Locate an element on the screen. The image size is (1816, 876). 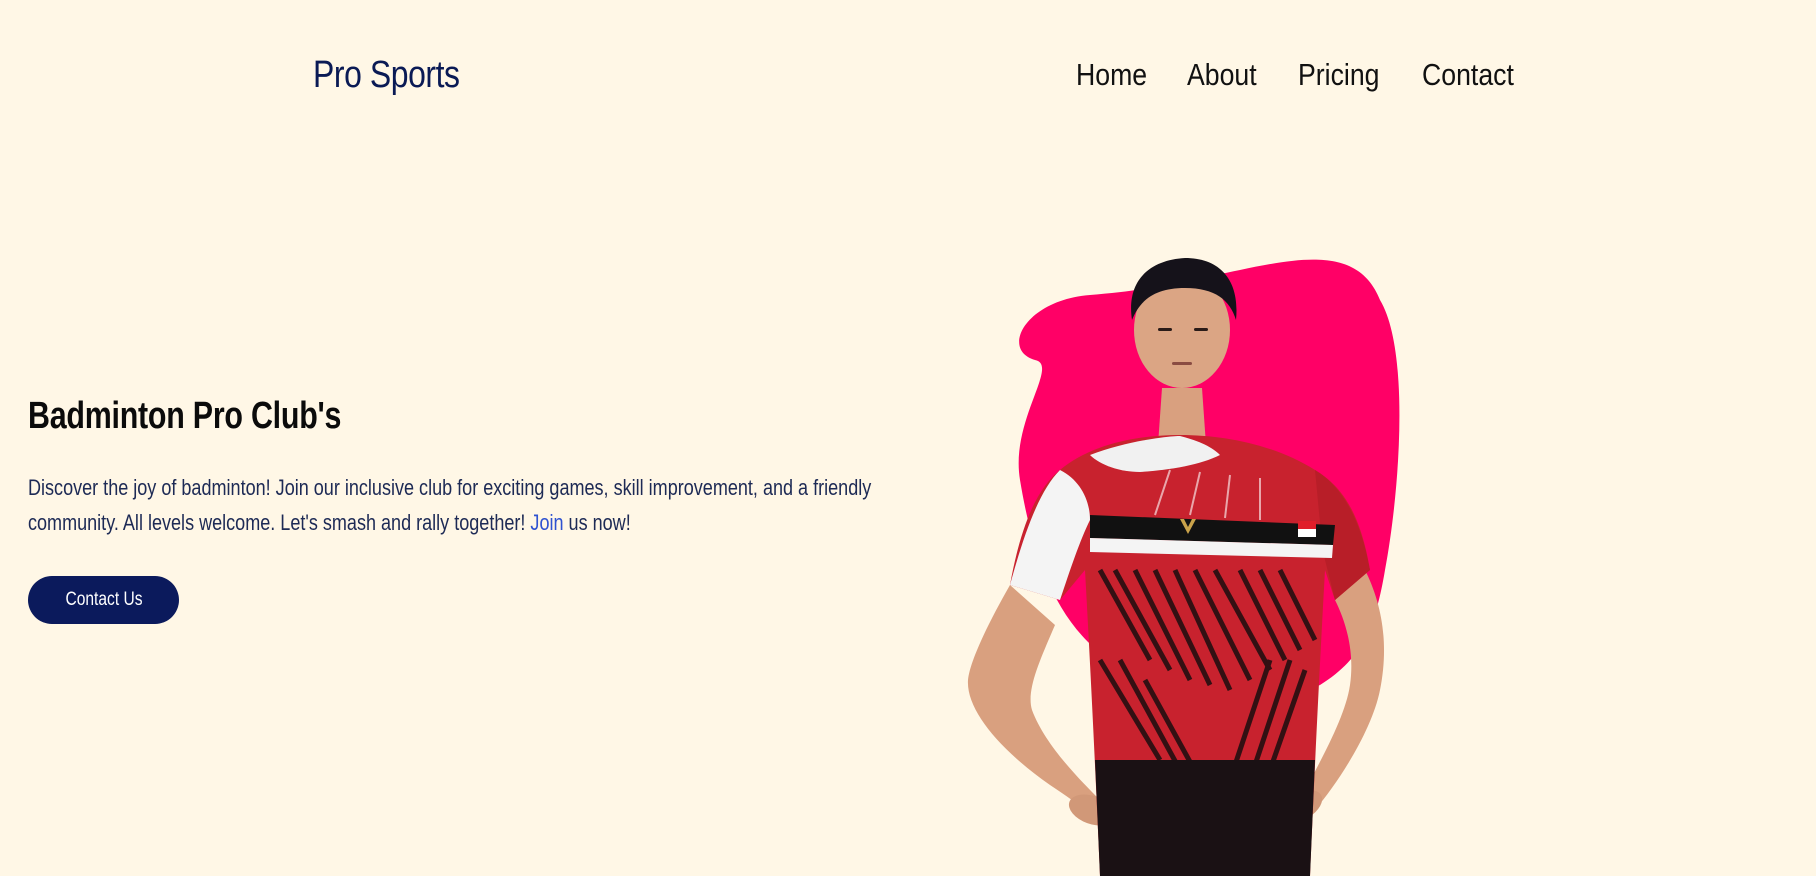
hero-description-end: us now! is located at coordinates (597, 522).